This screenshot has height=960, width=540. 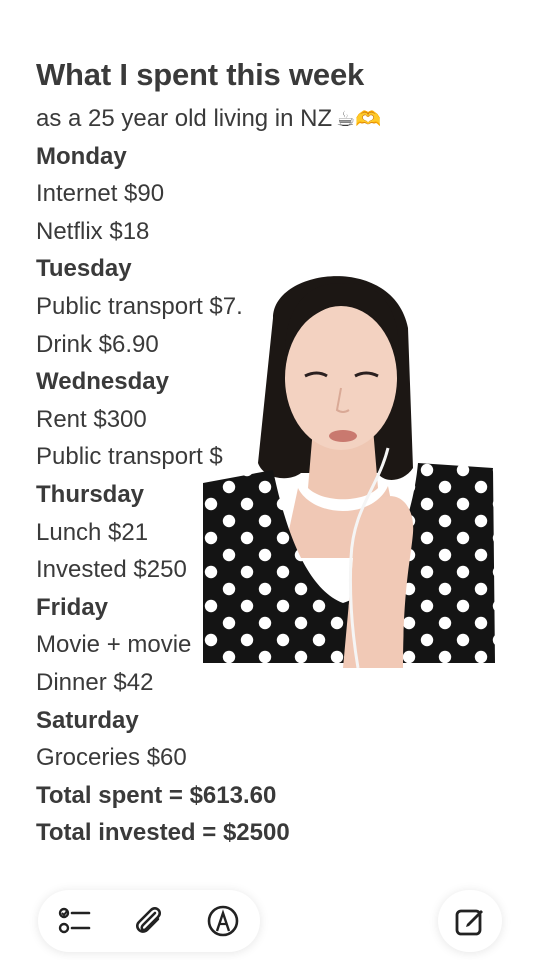 What do you see at coordinates (95, 682) in the screenshot?
I see `expense-line: Dinner $42` at bounding box center [95, 682].